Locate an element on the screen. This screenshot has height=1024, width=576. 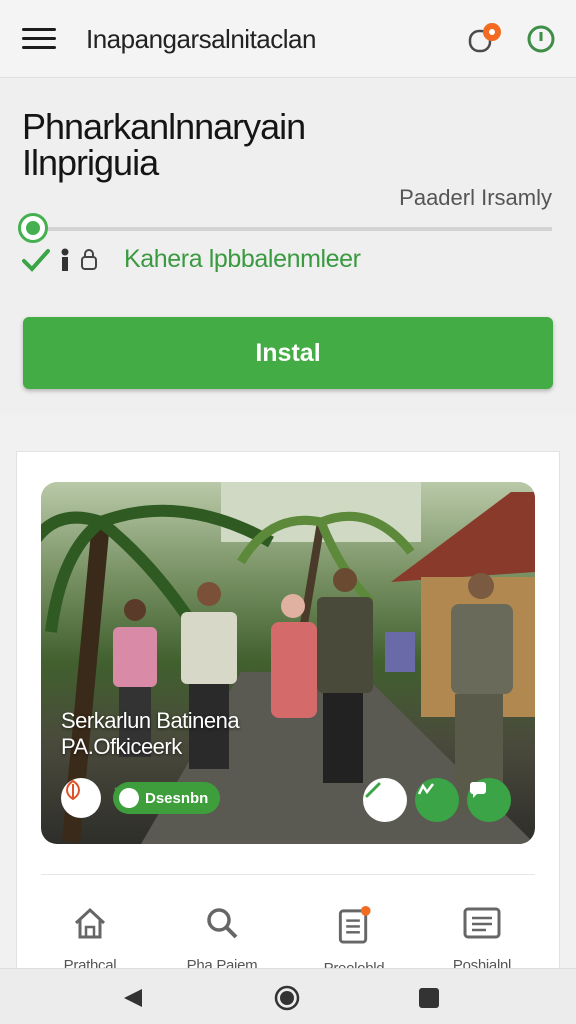
back-icon is located at coordinates (133, 998).